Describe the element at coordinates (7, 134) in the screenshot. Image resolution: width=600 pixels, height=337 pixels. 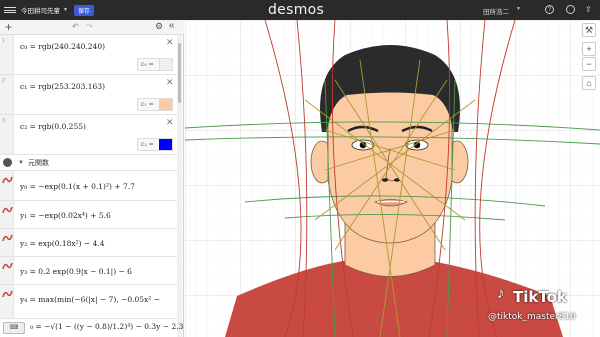
I see `expression-gutter: 3` at that location.